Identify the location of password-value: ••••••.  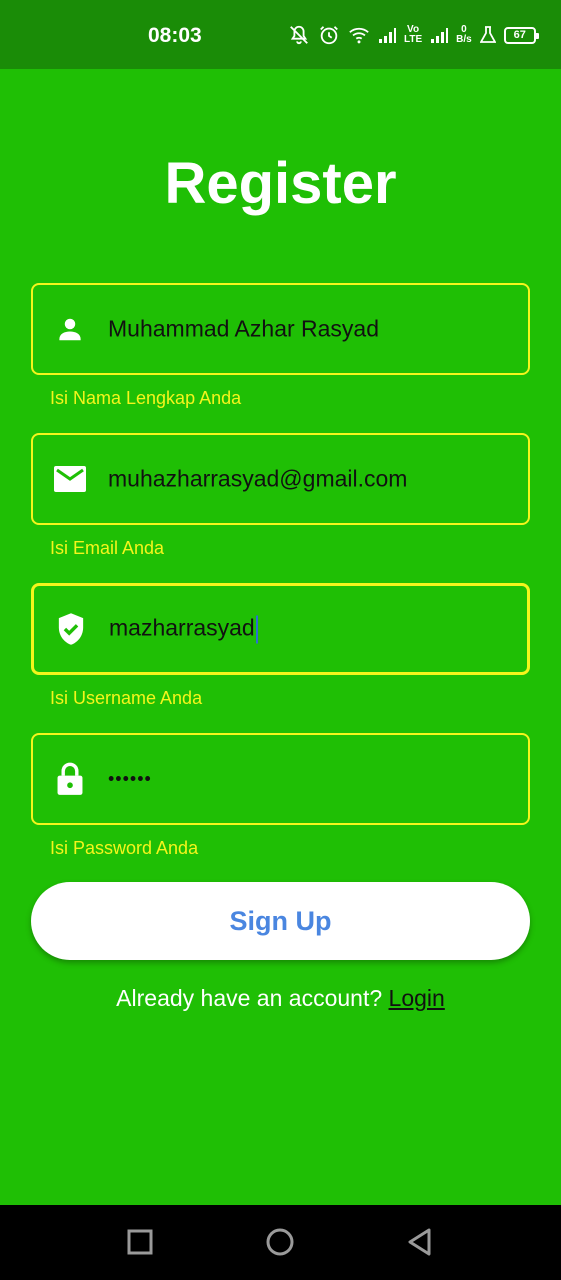
(130, 778).